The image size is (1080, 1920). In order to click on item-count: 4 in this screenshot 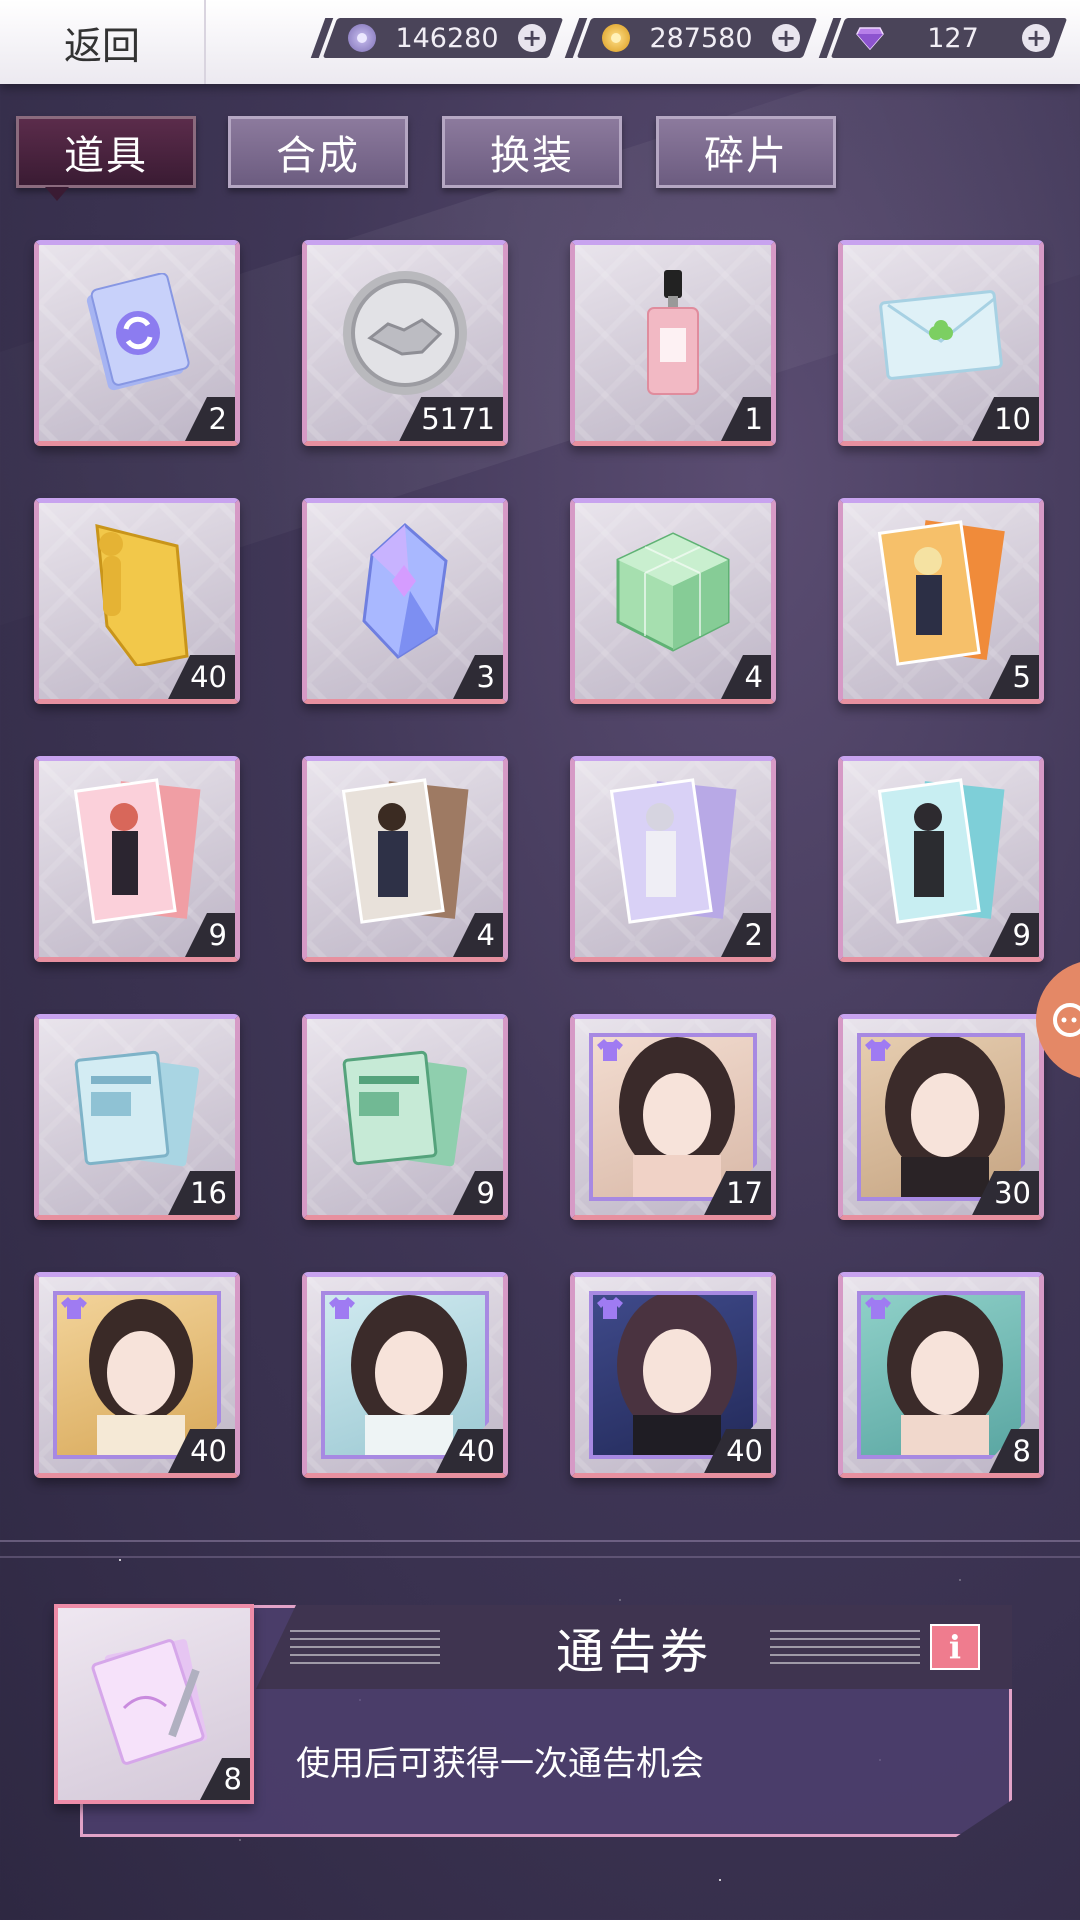, I will do `click(746, 677)`.